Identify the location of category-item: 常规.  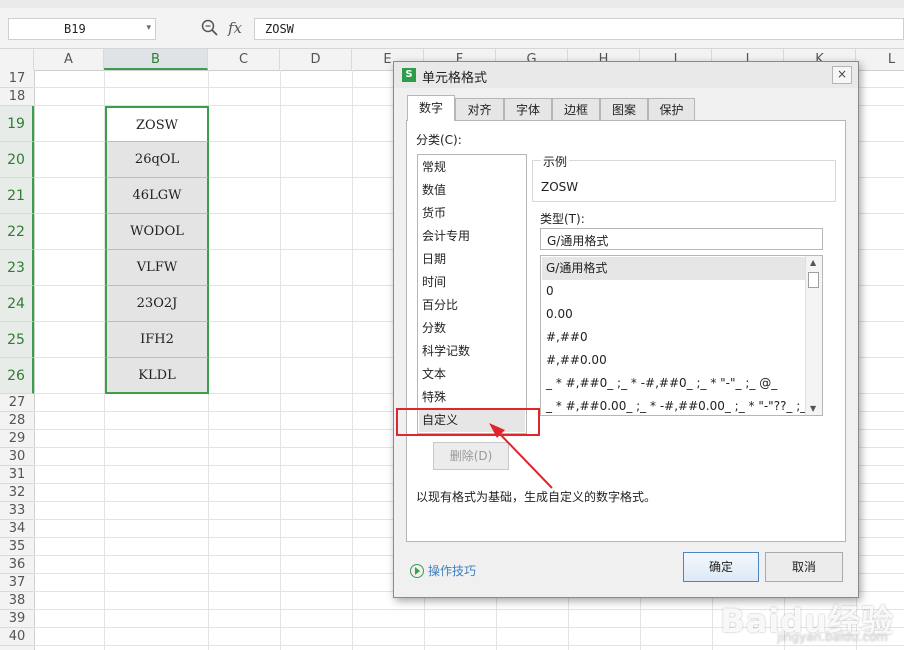
(434, 167).